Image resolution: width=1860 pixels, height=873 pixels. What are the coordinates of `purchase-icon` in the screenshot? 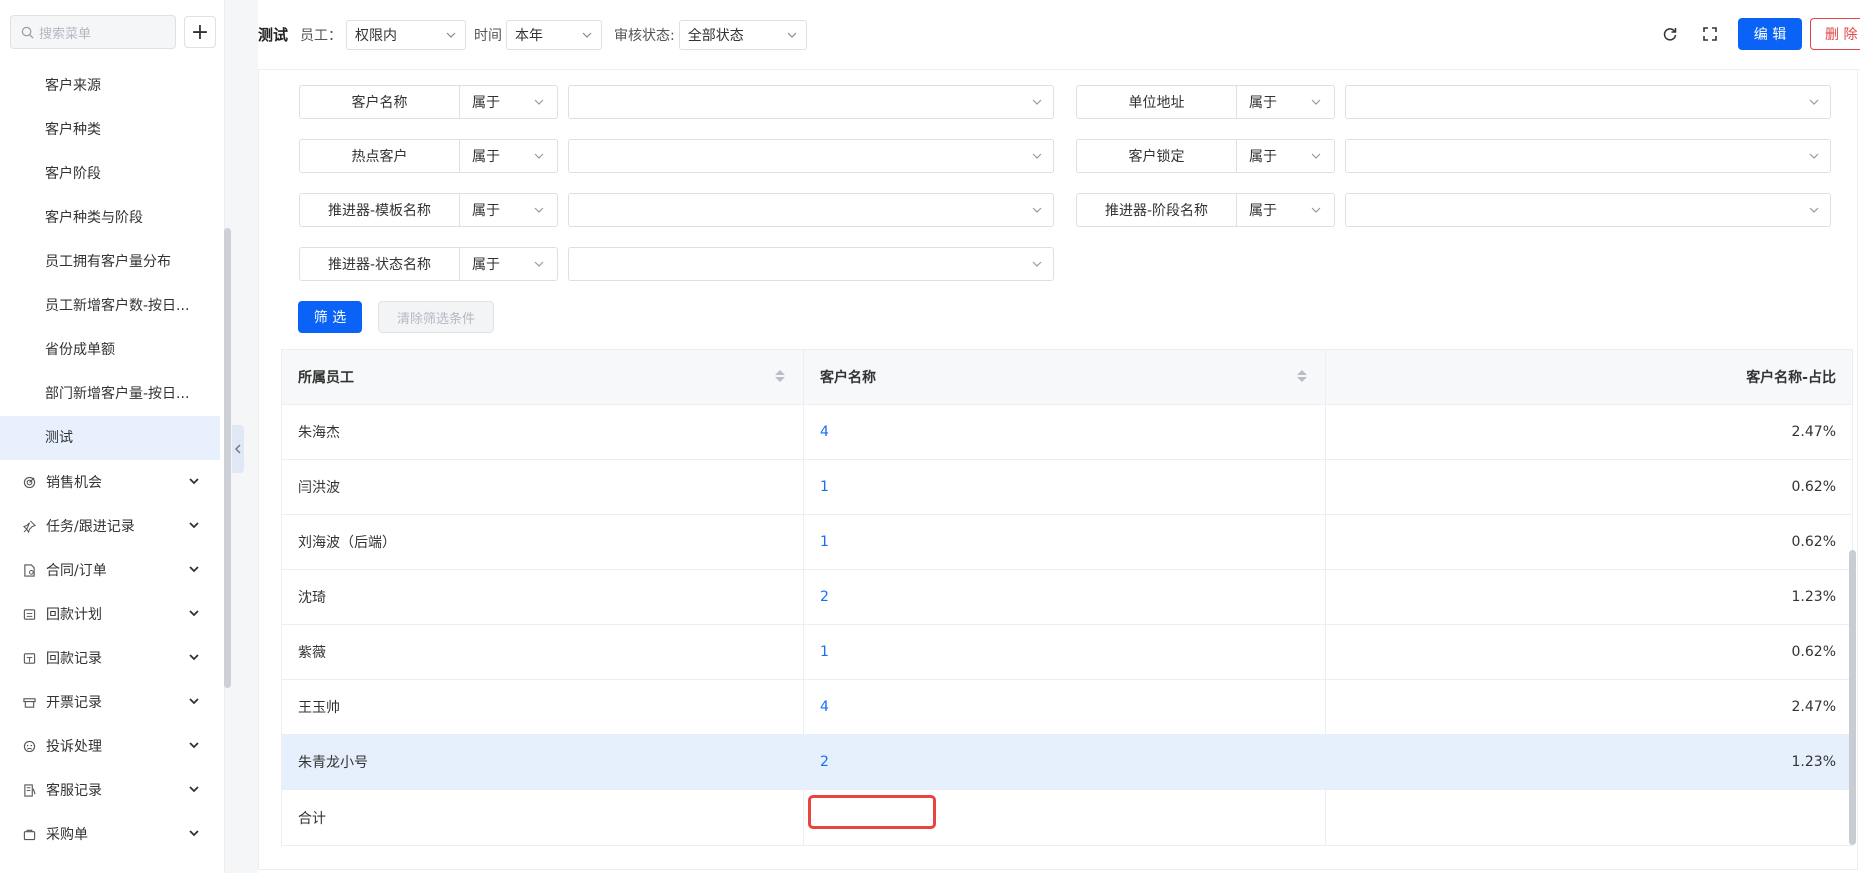 It's located at (29, 834).